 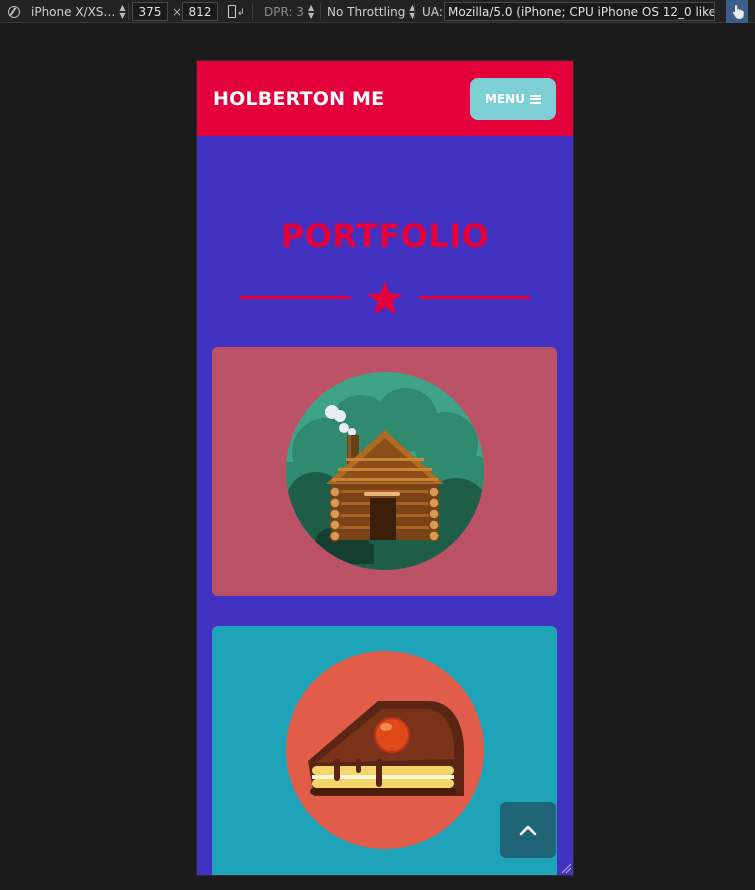 I want to click on site-header: HOLBERTON ME MENU, so click(x=385, y=98).